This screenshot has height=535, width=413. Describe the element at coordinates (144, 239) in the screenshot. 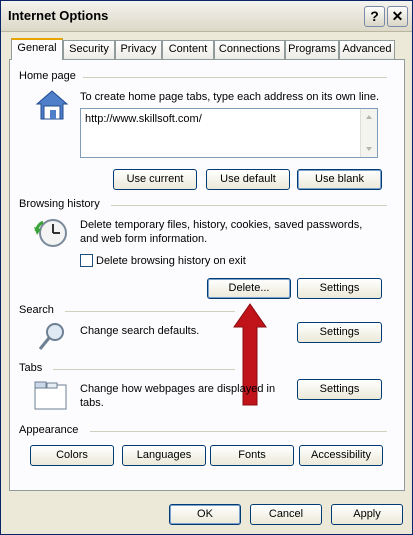

I see `browsing-history-description-line-2: and web form information.` at that location.